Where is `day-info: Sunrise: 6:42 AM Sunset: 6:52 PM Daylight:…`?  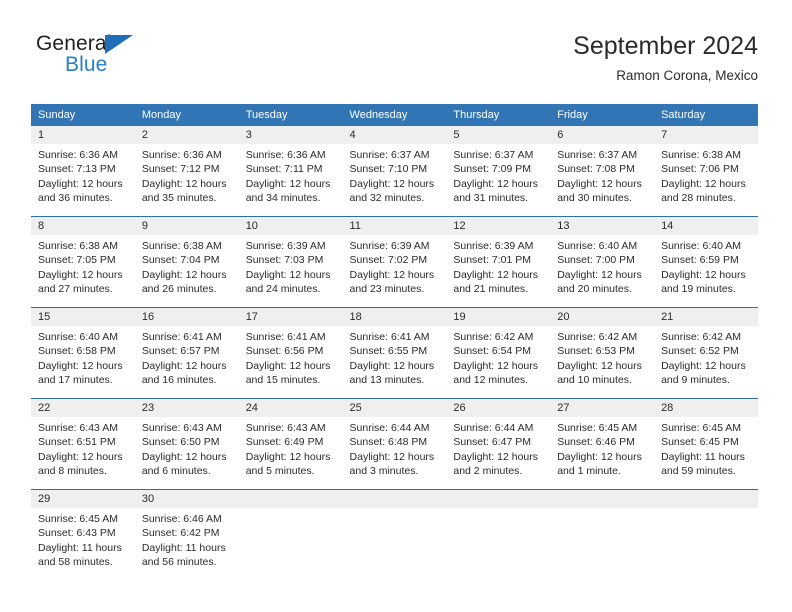
day-info: Sunrise: 6:42 AM Sunset: 6:52 PM Daylight:… is located at coordinates (706, 356).